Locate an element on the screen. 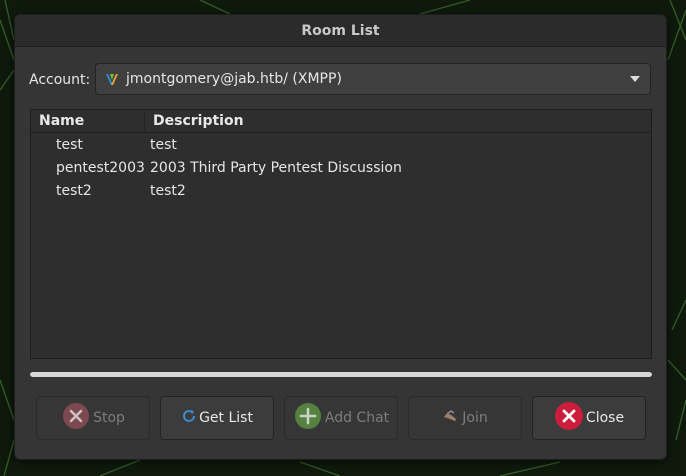 Image resolution: width=686 pixels, height=476 pixels. window-title: Room List is located at coordinates (340, 30).